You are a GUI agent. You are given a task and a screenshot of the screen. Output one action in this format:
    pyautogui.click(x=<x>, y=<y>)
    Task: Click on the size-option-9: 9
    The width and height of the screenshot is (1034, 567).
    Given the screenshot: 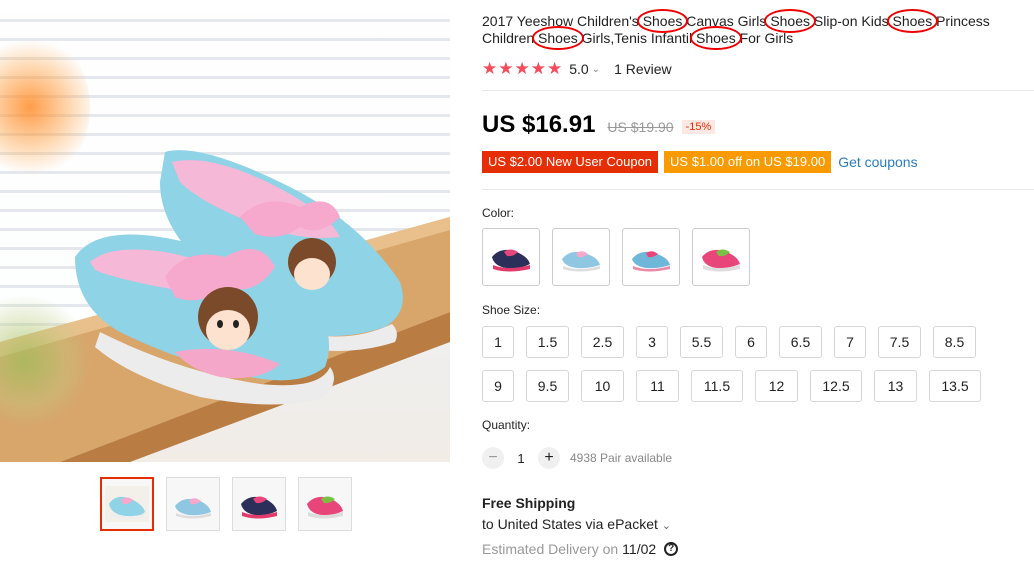 What is the action you would take?
    pyautogui.click(x=498, y=386)
    